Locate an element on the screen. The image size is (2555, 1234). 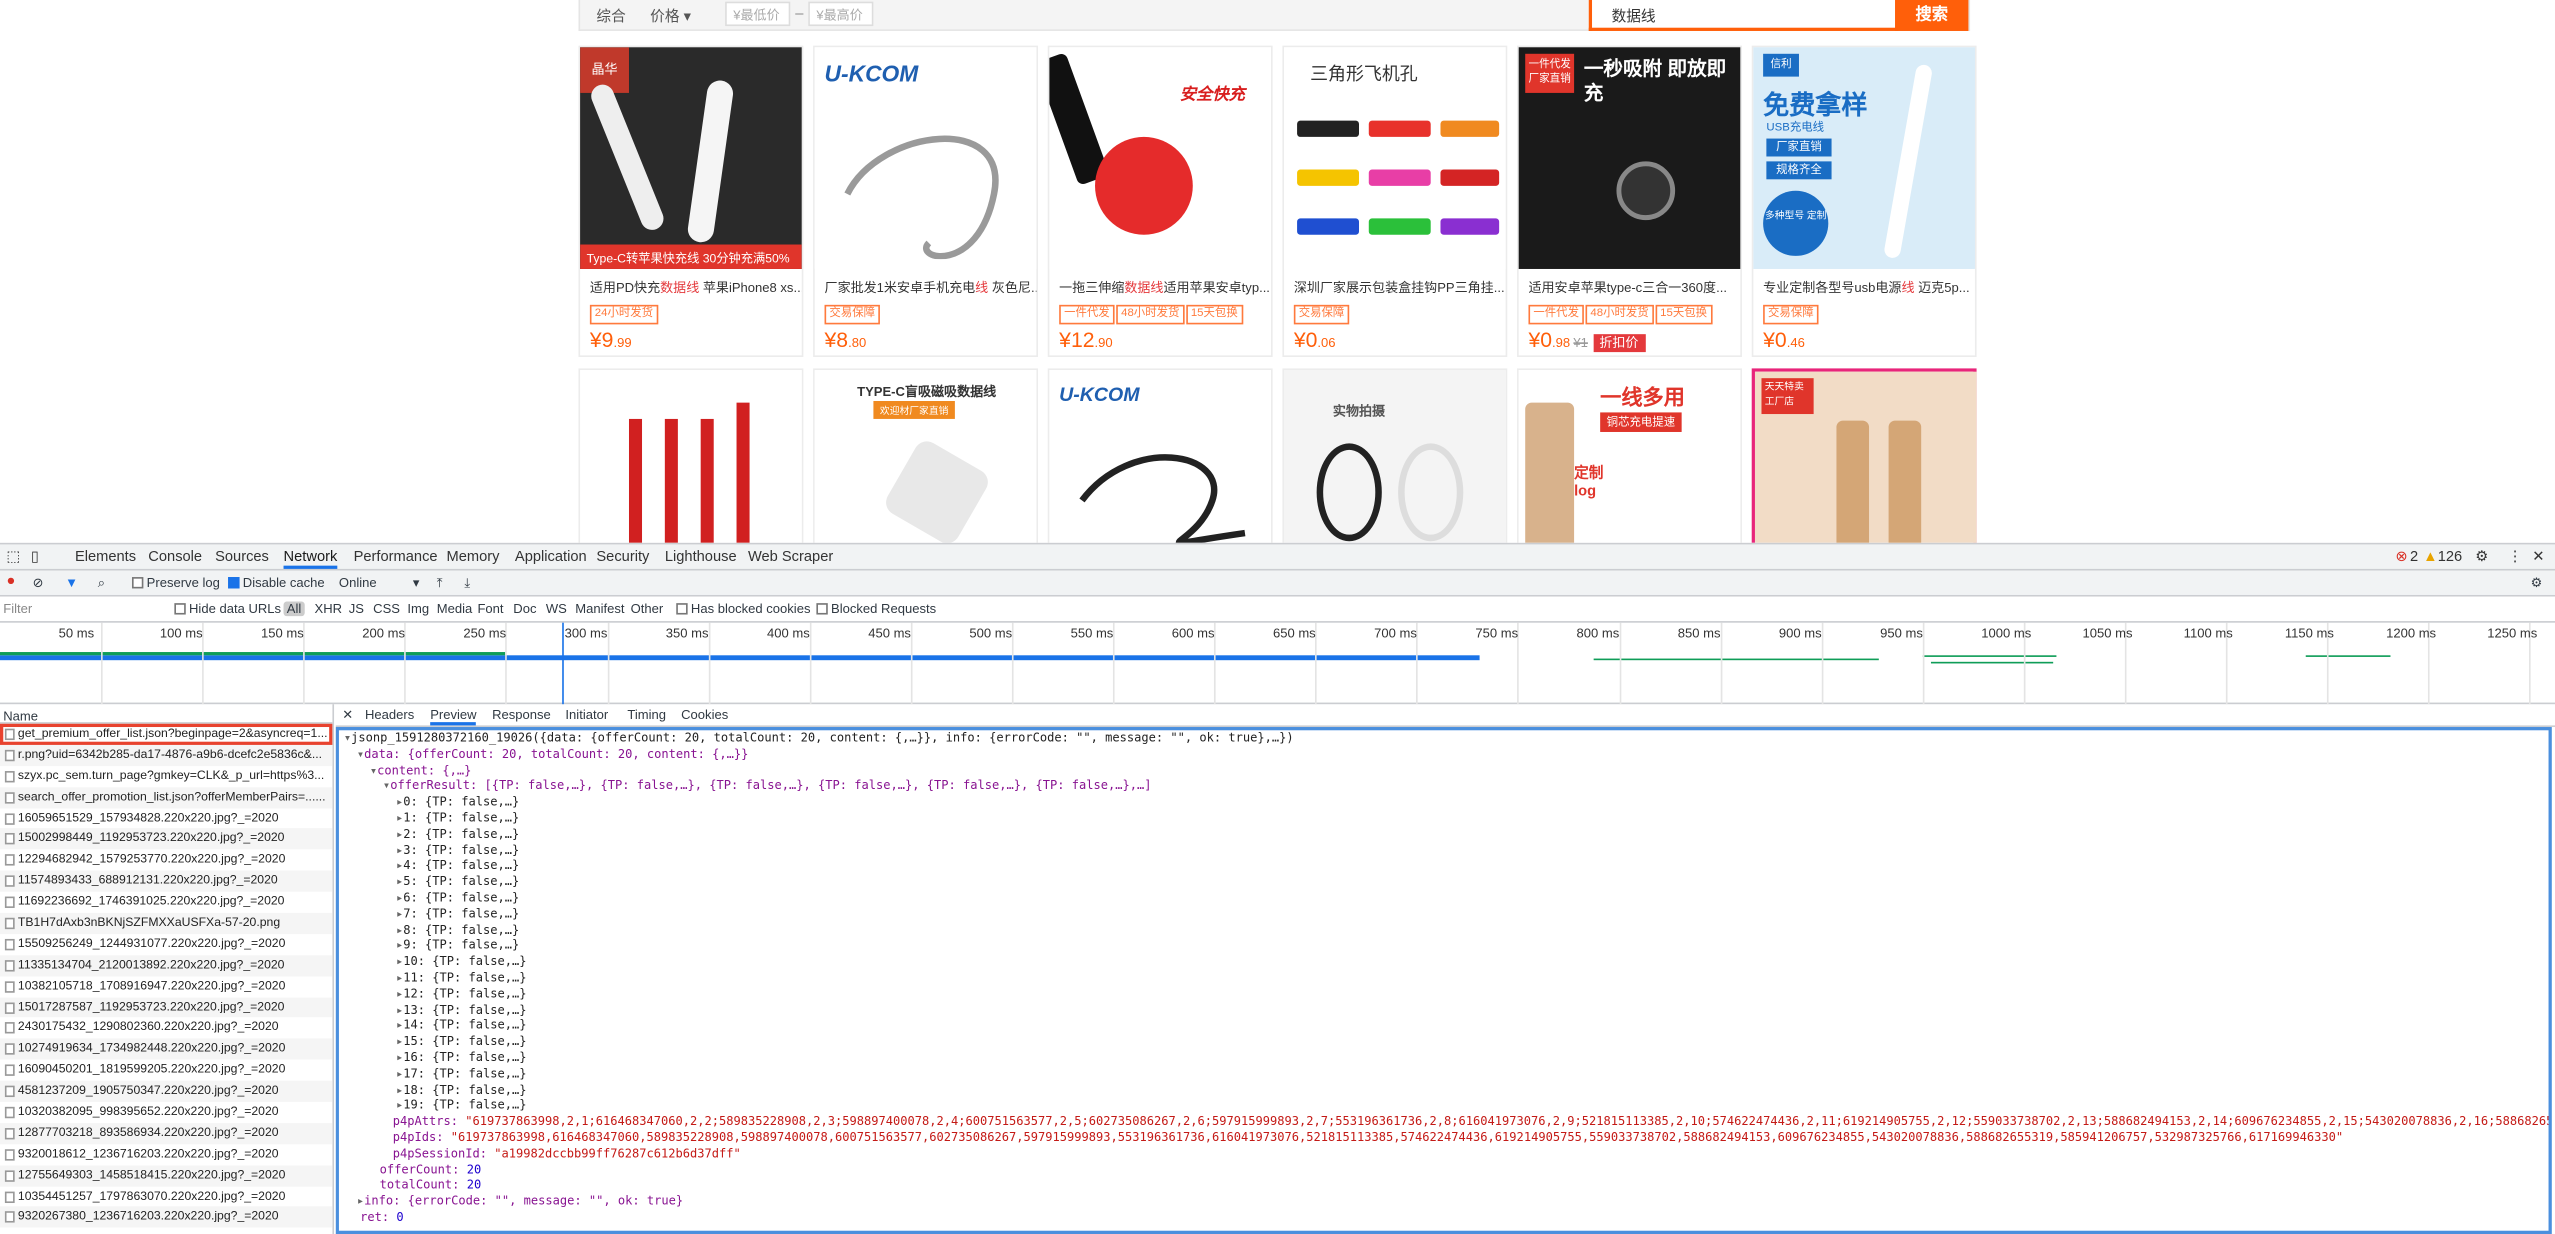
json-array-item: ▸9: {TP: false,…} is located at coordinates (1446, 946).